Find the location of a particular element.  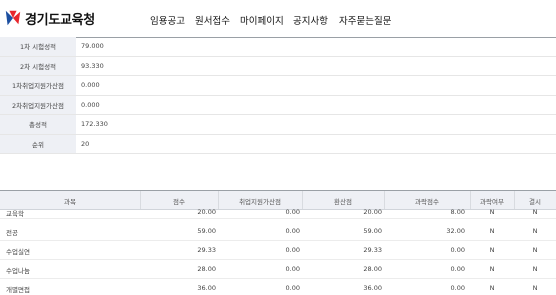

cell-score: 36.00 is located at coordinates (206, 288).